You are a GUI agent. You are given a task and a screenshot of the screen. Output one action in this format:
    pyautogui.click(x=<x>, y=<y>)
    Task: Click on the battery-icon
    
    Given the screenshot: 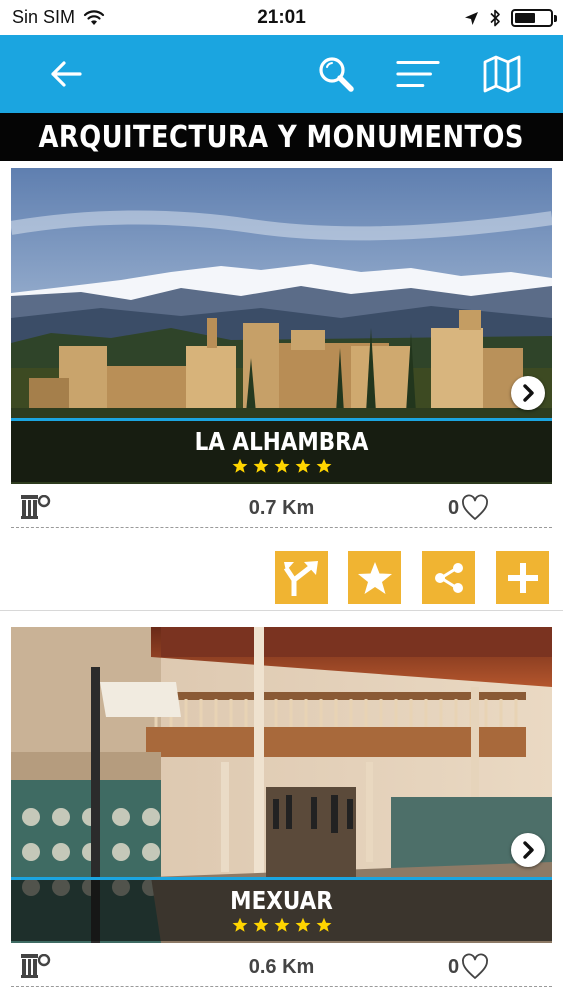 What is the action you would take?
    pyautogui.click(x=534, y=18)
    